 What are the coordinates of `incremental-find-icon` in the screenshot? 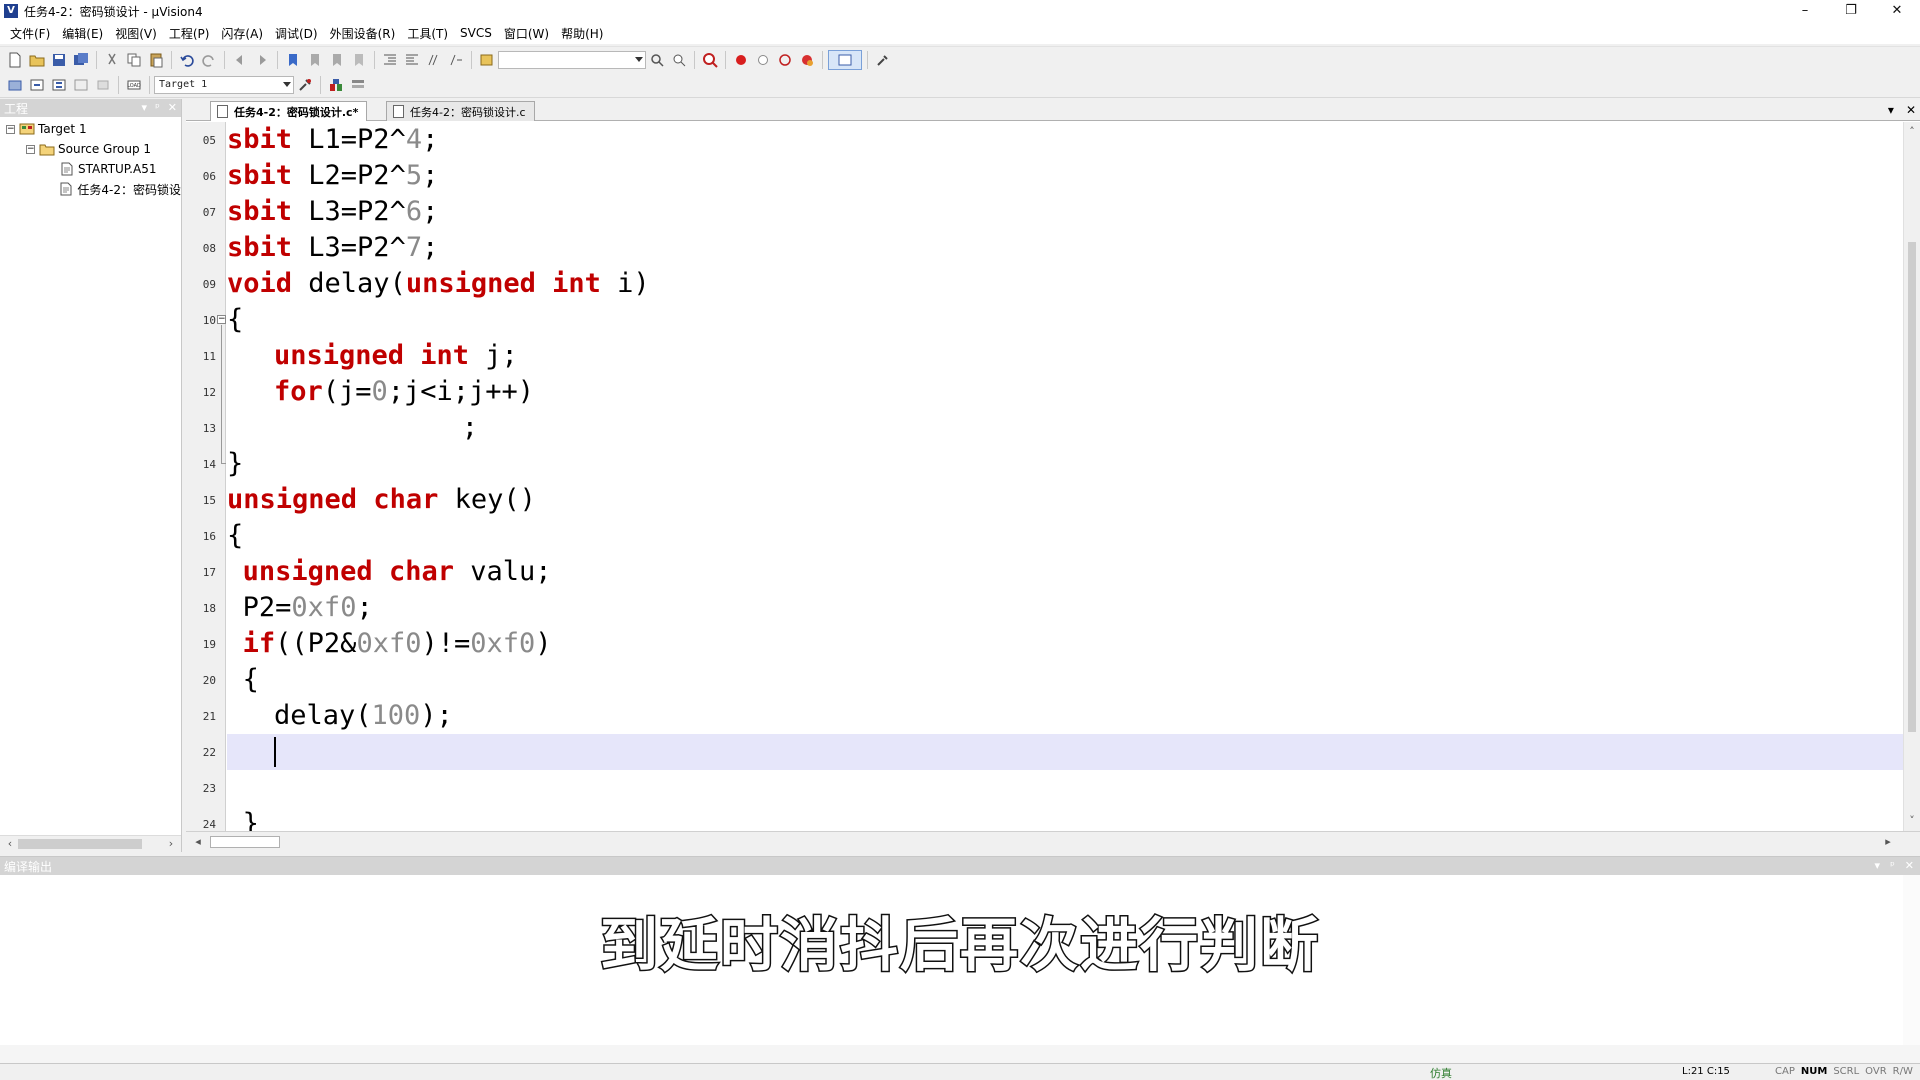 It's located at (679, 60).